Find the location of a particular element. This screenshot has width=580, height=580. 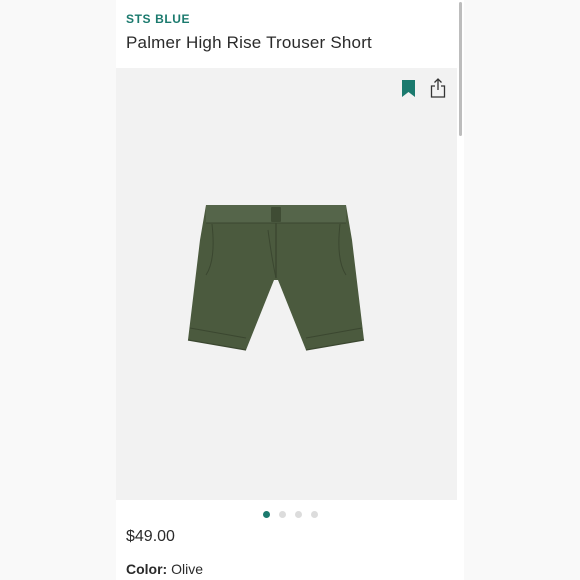

scrollbar-thumb is located at coordinates (460, 69).